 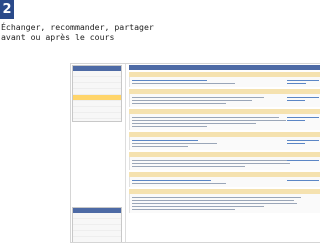 What do you see at coordinates (98, 153) in the screenshot?
I see `forum-sidebar` at bounding box center [98, 153].